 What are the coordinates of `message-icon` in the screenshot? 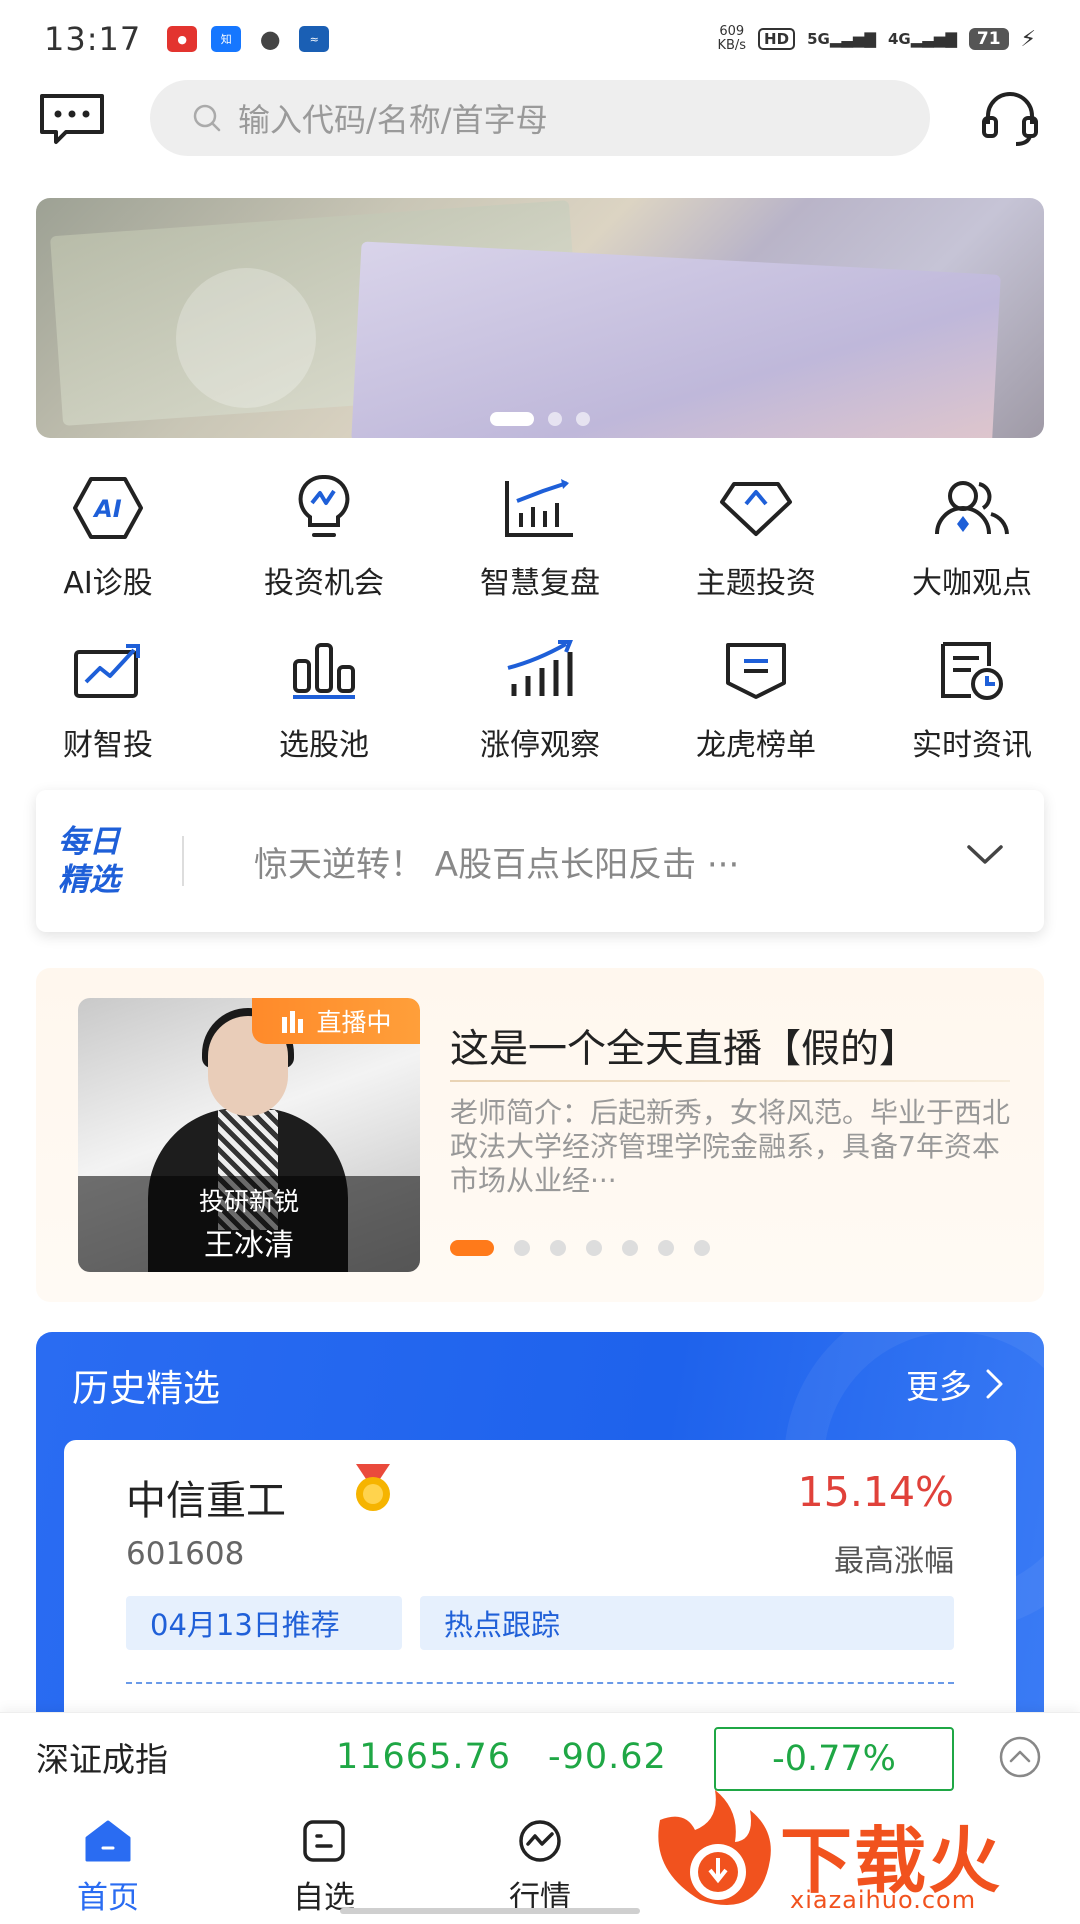 It's located at (72, 120).